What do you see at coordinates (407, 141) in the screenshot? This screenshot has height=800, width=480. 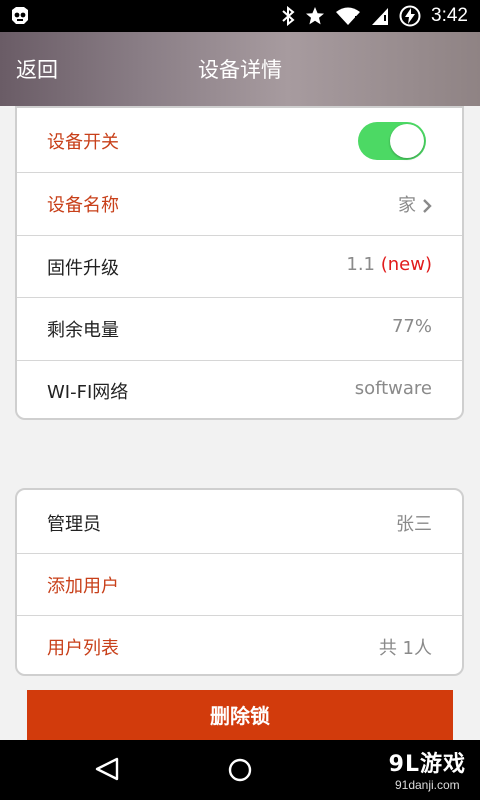 I see `toggle-knob` at bounding box center [407, 141].